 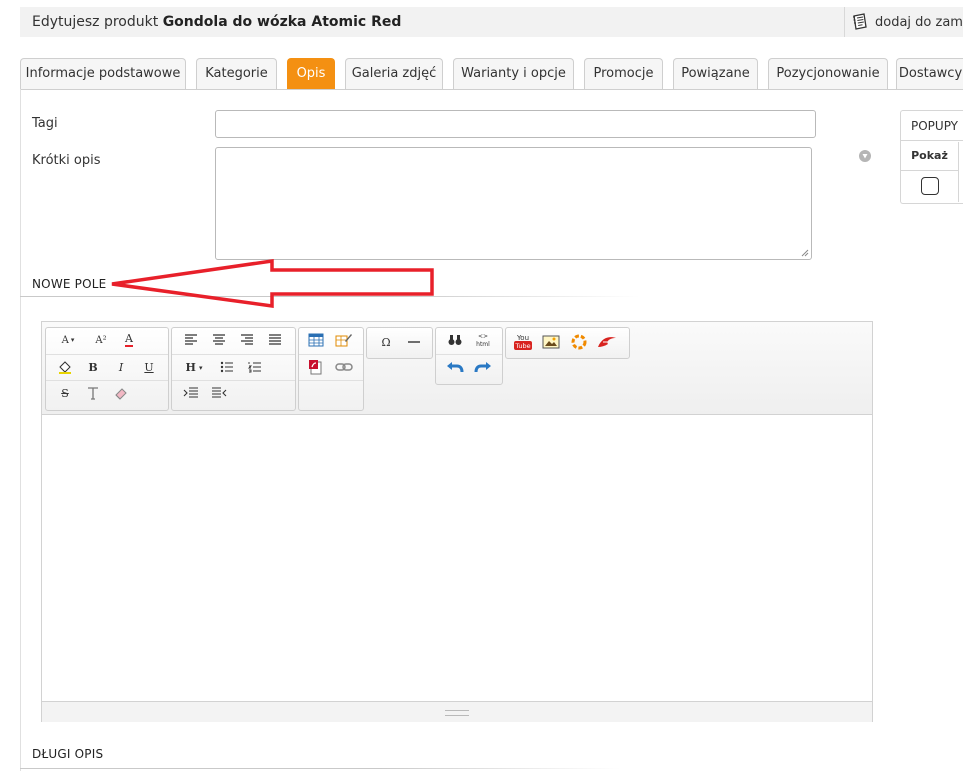 I want to click on table-icon, so click(x=316, y=340).